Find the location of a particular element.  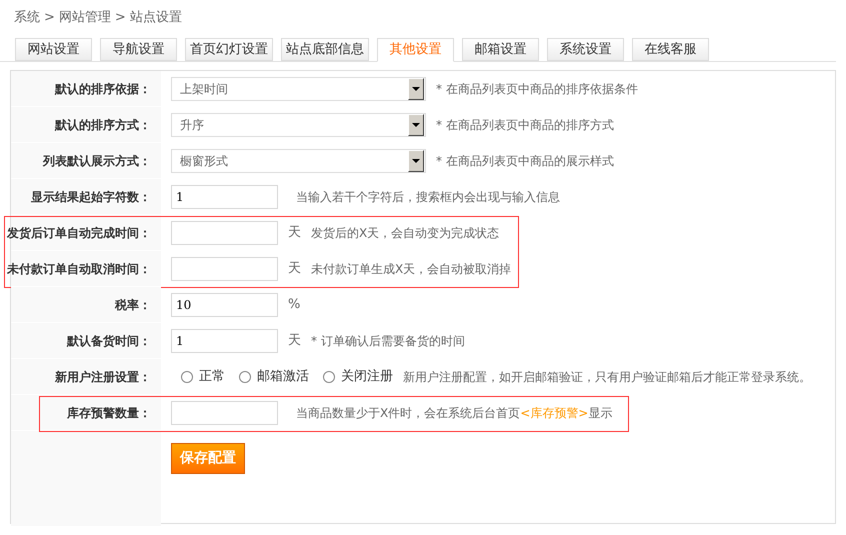

hint-text: * 订单确认后需要备货的时间 is located at coordinates (388, 341).